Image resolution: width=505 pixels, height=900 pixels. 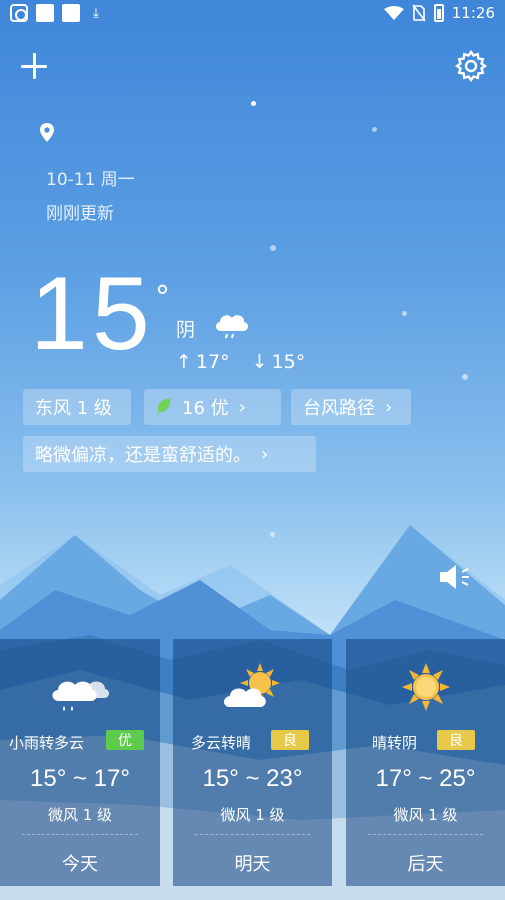 What do you see at coordinates (419, 13) in the screenshot?
I see `no-sim-icon` at bounding box center [419, 13].